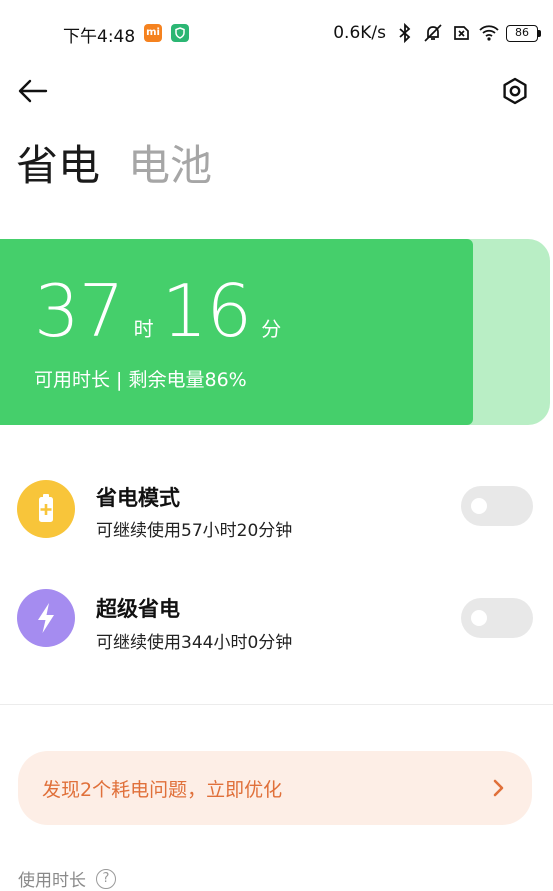 This screenshot has height=891, width=553. What do you see at coordinates (276, 33) in the screenshot?
I see `status-bar: 下午4:48 mi 0.6K/s 86` at bounding box center [276, 33].